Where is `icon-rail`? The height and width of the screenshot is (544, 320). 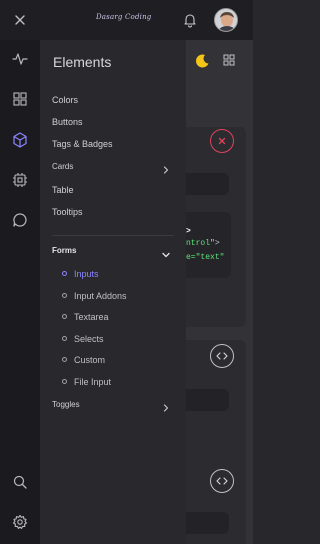
icon-rail is located at coordinates (20, 292).